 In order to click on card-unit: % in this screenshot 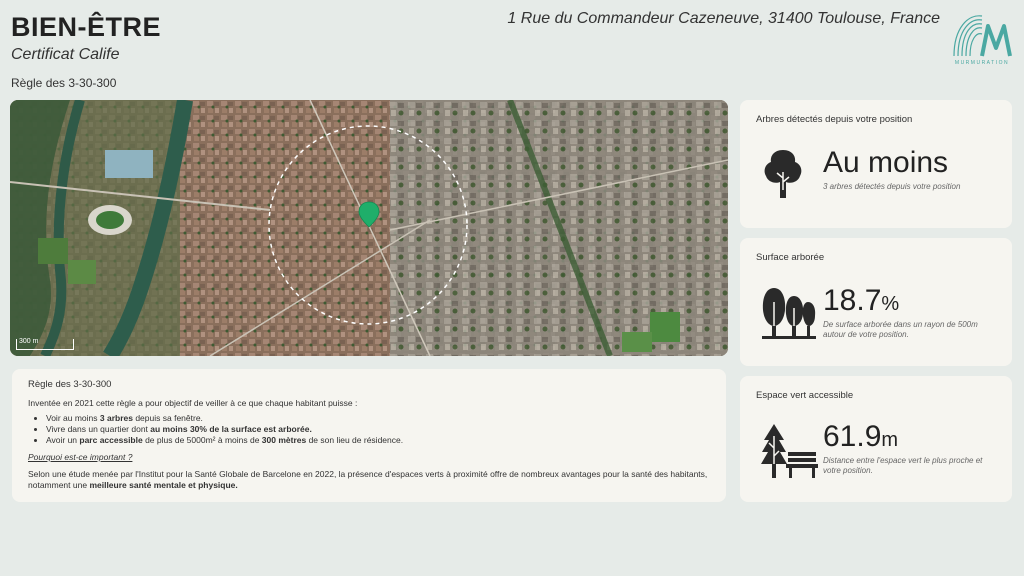, I will do `click(890, 304)`.